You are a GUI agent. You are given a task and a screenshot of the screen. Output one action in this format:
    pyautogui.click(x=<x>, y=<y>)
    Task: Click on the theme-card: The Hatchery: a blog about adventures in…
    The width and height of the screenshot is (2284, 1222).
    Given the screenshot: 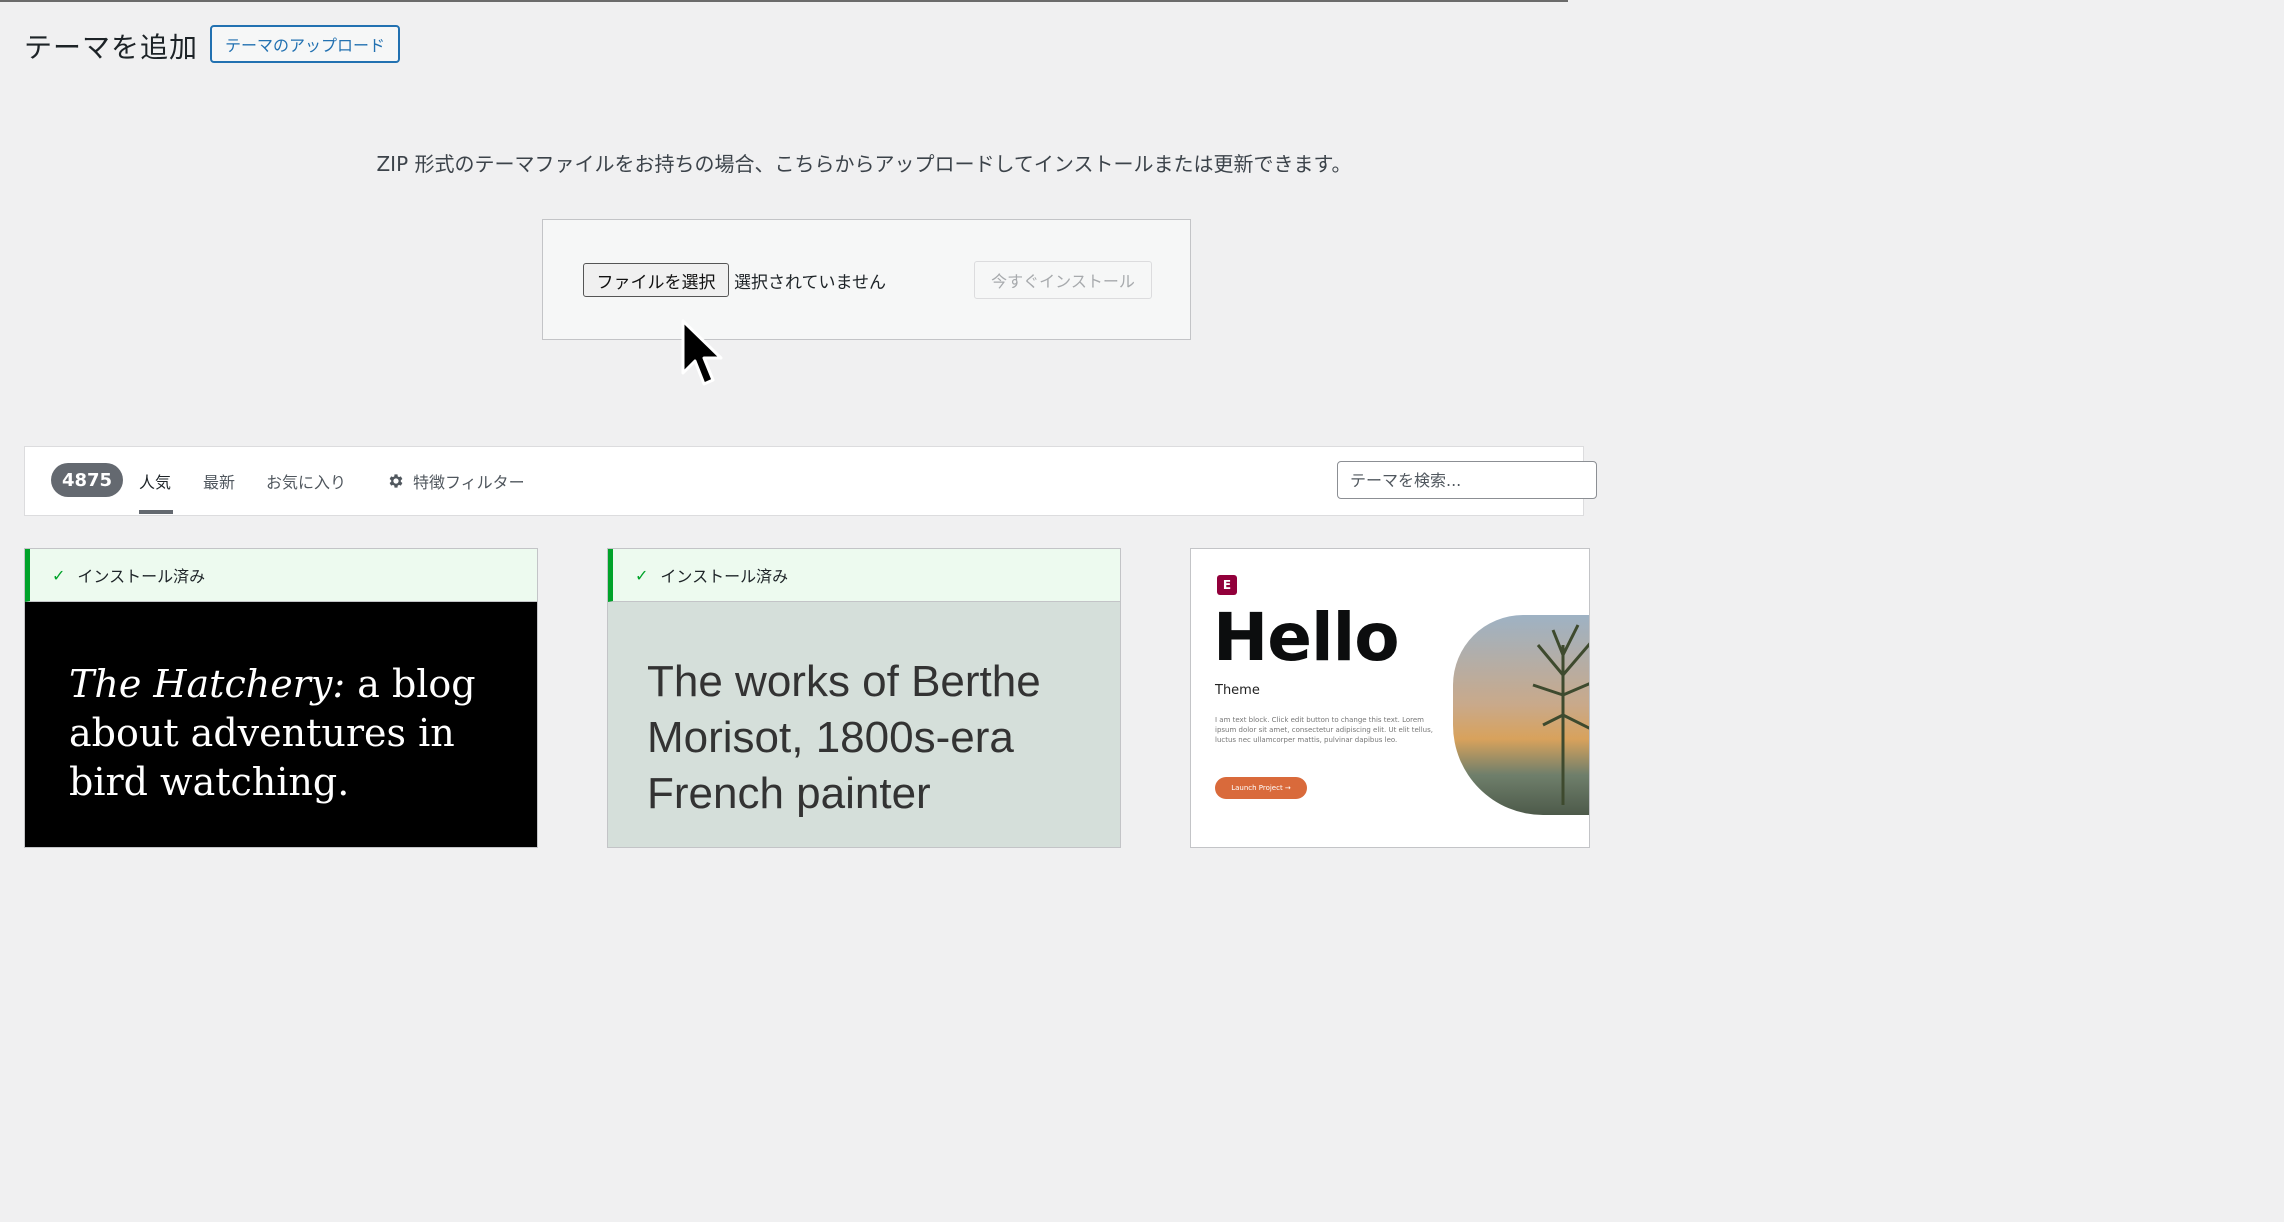 What is the action you would take?
    pyautogui.click(x=281, y=698)
    